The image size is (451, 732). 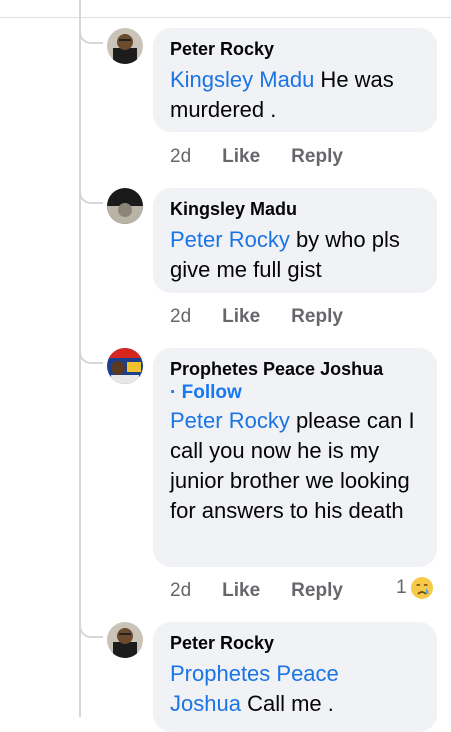 What do you see at coordinates (270, 689) in the screenshot?
I see `comment-text: Prophetes Peace Joshua Call me .` at bounding box center [270, 689].